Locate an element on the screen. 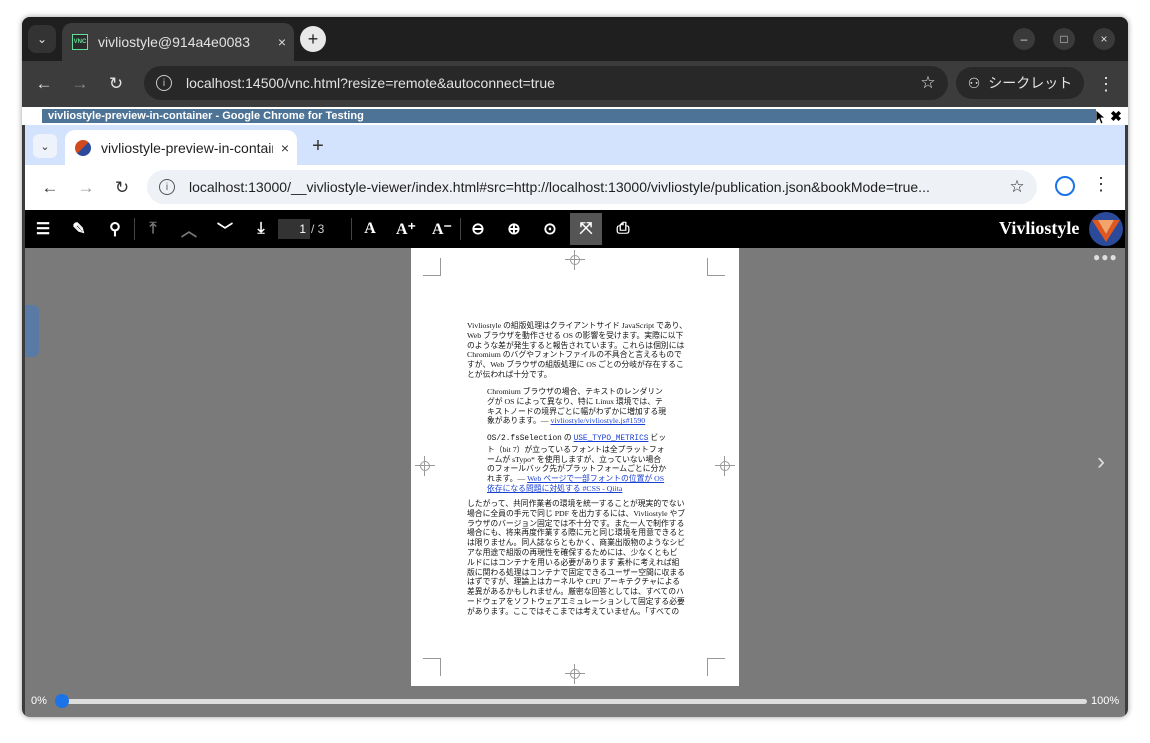  next-page-arrow-icon: › is located at coordinates (1101, 462).